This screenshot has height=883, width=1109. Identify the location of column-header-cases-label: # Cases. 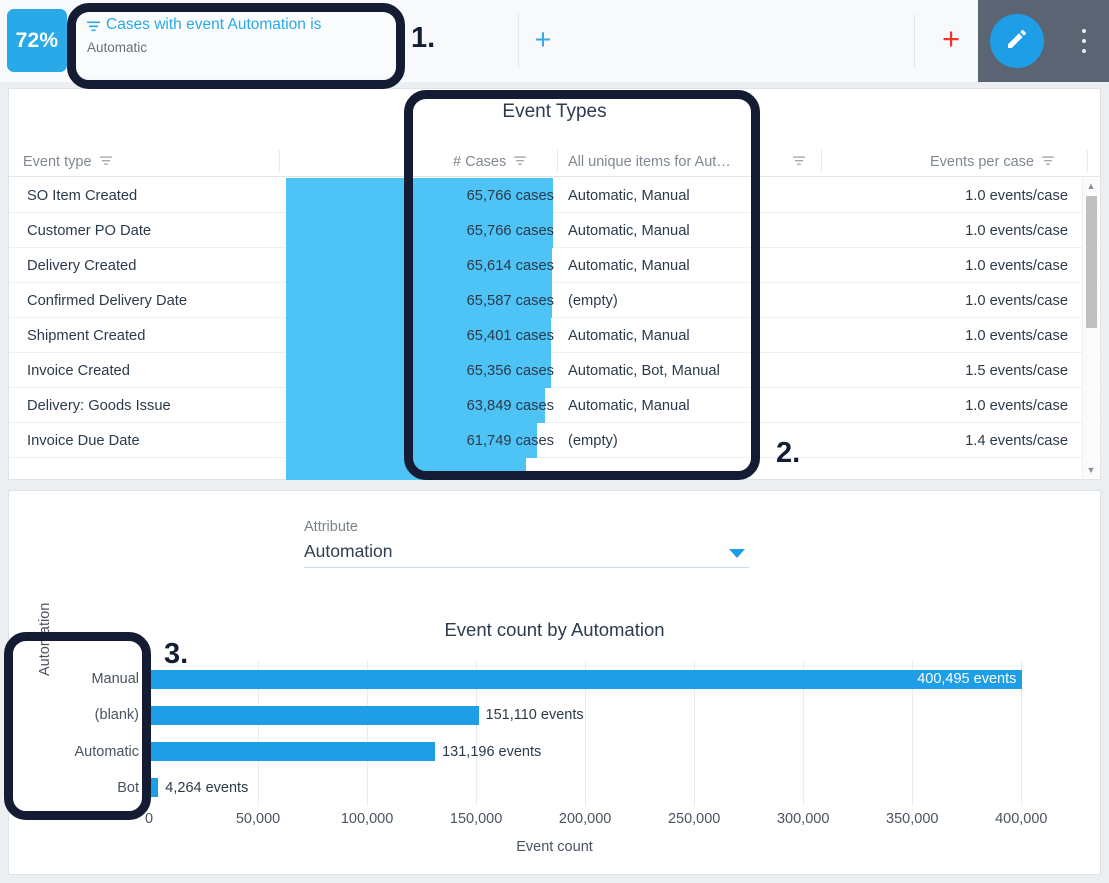
(480, 162).